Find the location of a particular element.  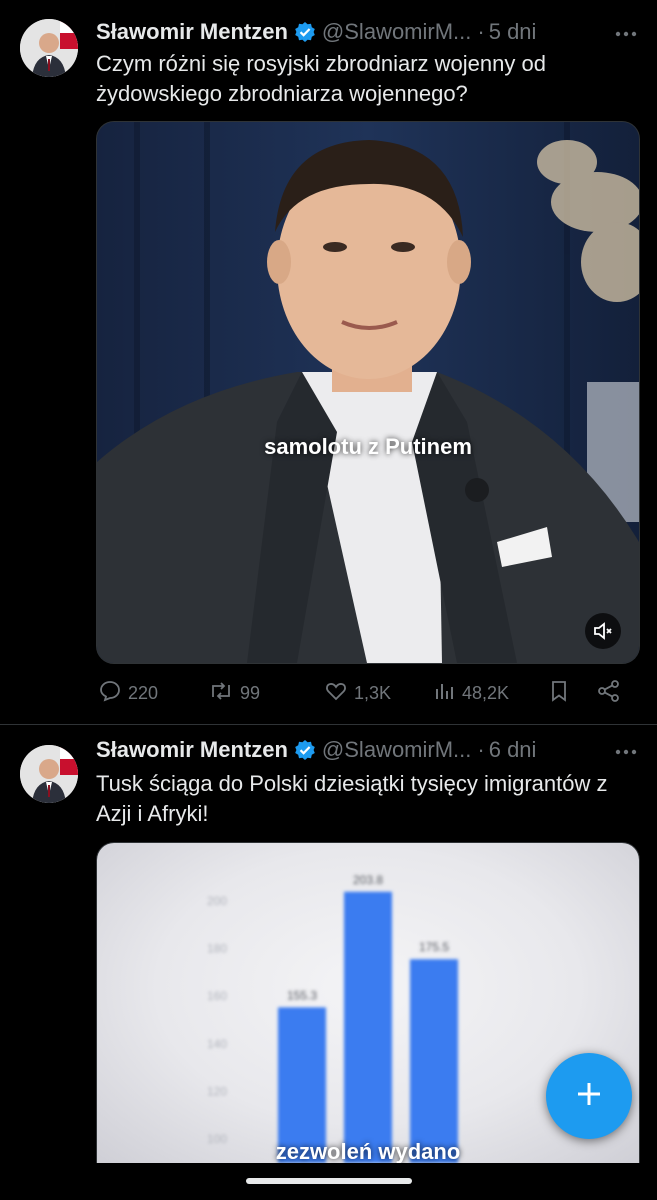

mute-icon is located at coordinates (603, 631).